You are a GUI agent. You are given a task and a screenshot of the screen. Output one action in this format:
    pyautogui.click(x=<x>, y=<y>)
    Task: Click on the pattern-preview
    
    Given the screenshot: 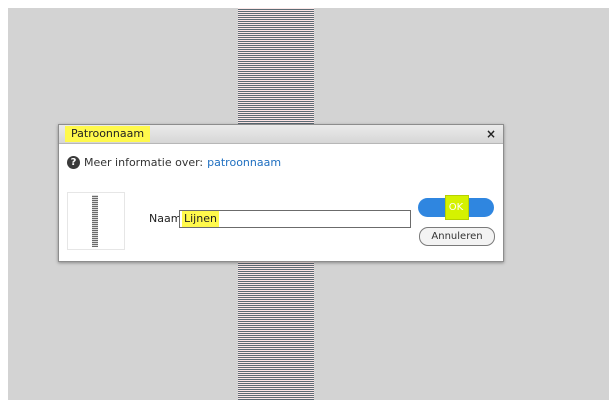 What is the action you would take?
    pyautogui.click(x=96, y=221)
    